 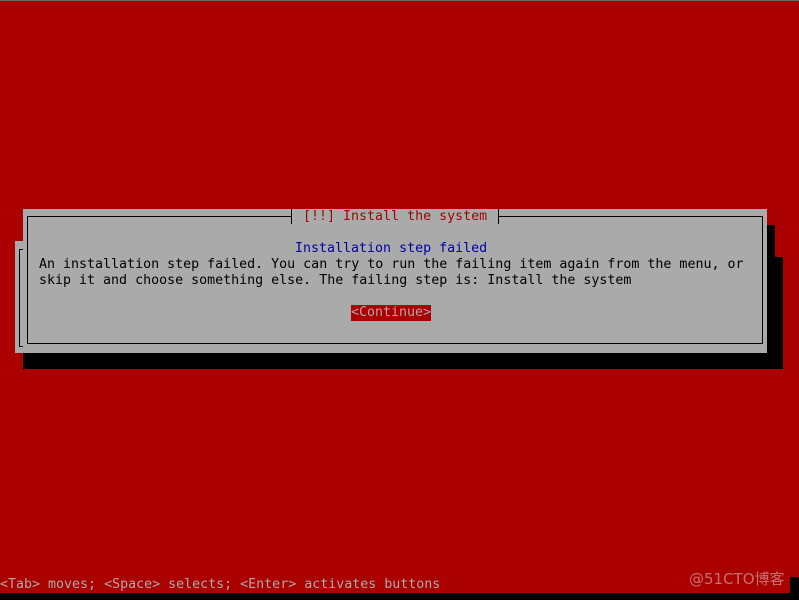 I want to click on screen-top-edge, so click(x=399, y=0).